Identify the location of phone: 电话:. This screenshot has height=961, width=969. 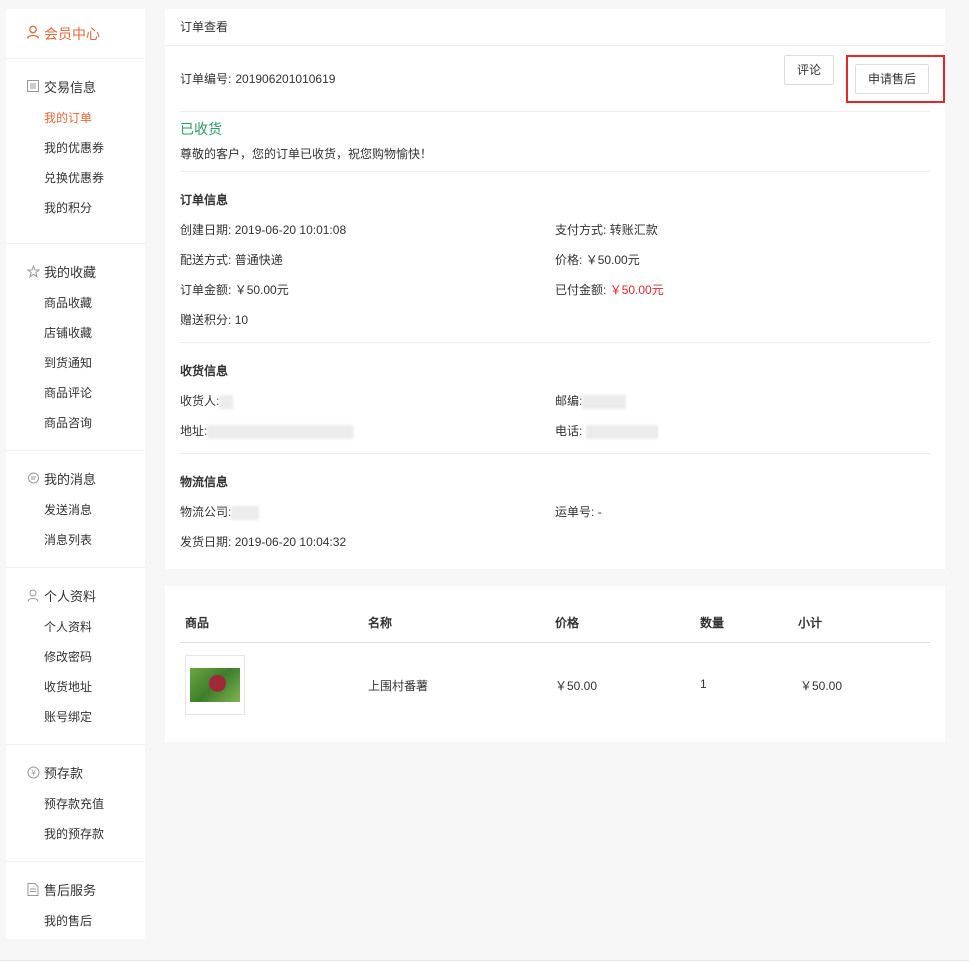
(607, 430).